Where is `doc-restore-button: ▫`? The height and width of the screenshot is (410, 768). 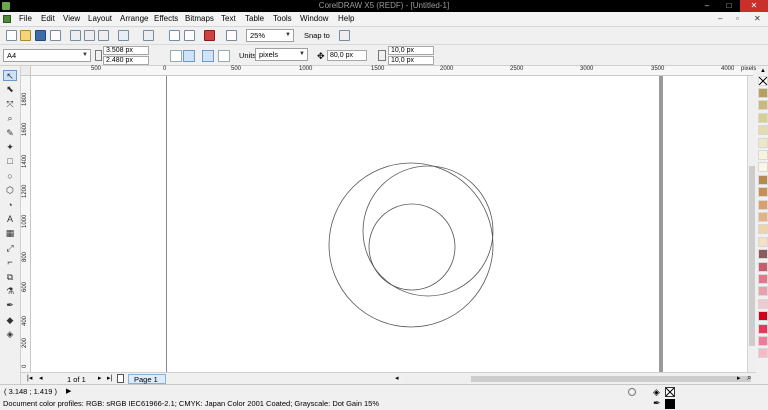 doc-restore-button: ▫ is located at coordinates (737, 18).